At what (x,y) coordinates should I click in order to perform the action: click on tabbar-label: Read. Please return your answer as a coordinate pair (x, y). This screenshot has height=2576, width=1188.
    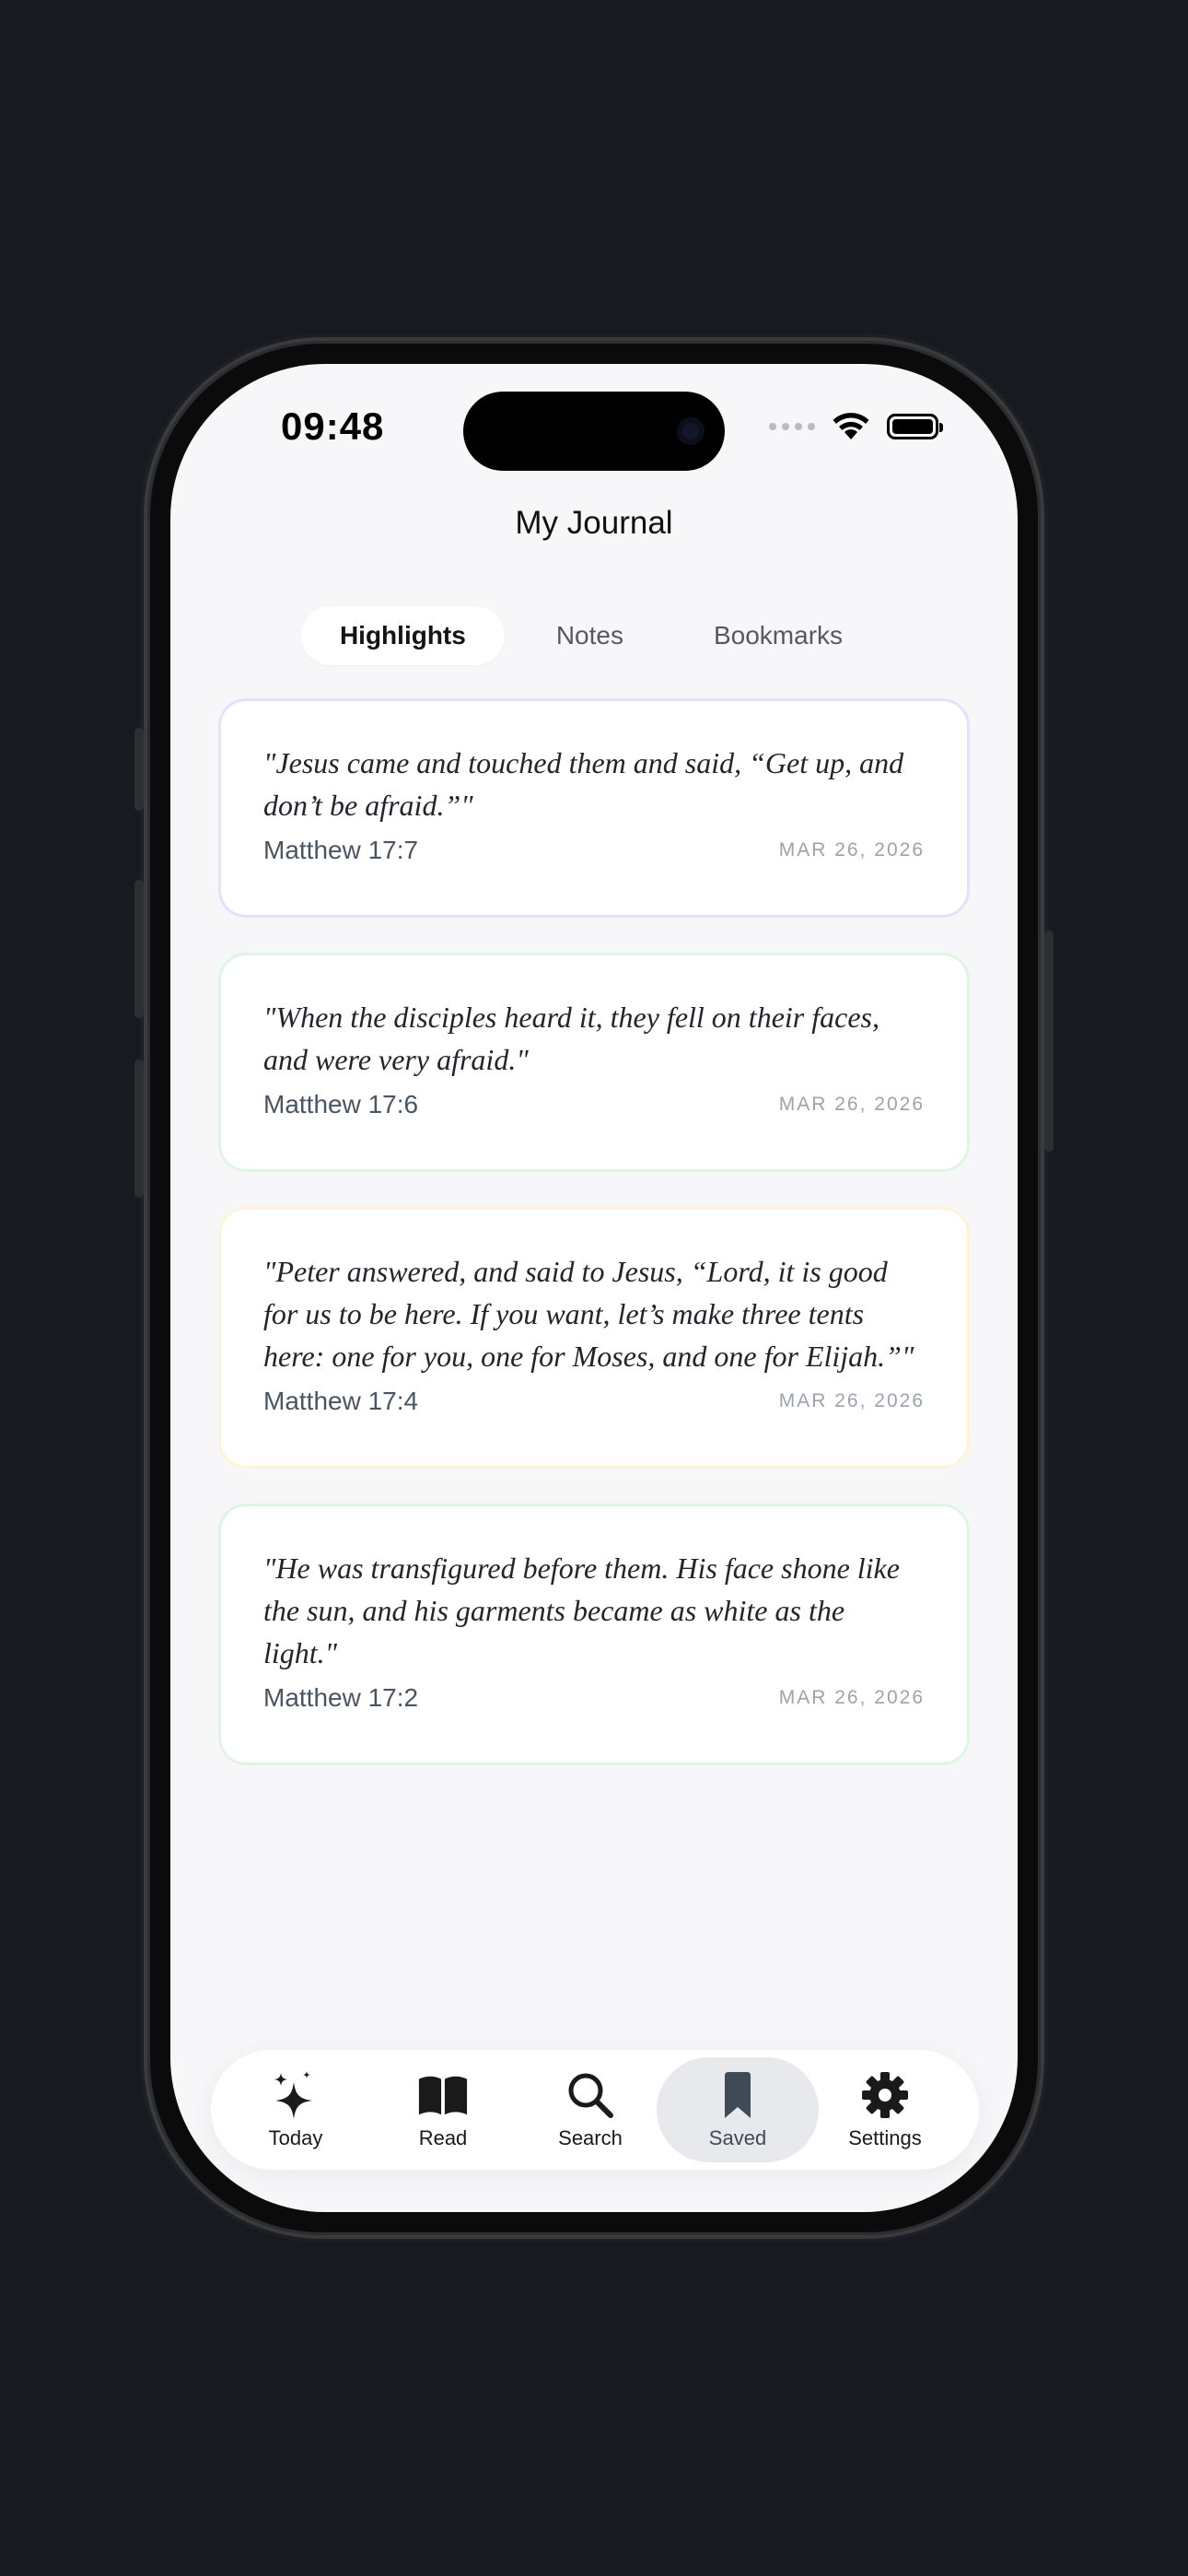
    Looking at the image, I should click on (443, 2137).